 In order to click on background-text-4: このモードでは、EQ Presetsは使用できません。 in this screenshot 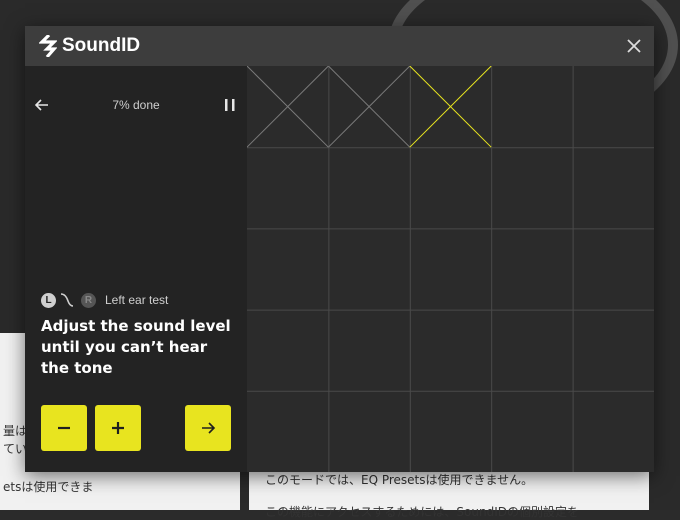, I will do `click(399, 480)`.